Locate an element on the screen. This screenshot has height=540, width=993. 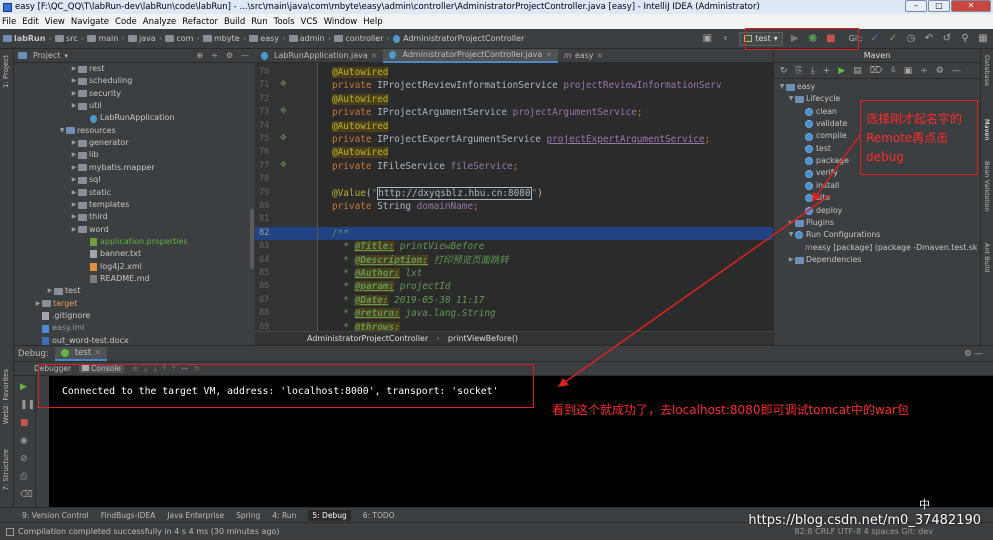
gear-icon: ⚙ is located at coordinates (229, 55).